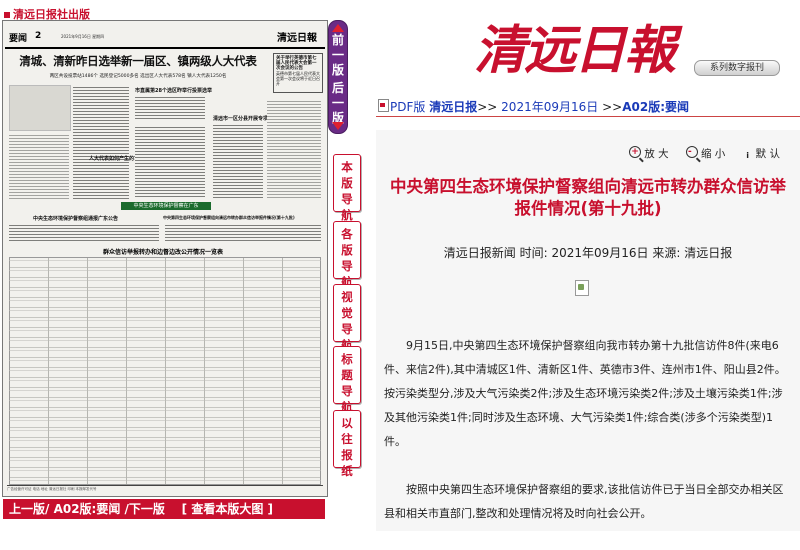  I want to click on breadcrumb-paper: 清远日报, so click(453, 107).